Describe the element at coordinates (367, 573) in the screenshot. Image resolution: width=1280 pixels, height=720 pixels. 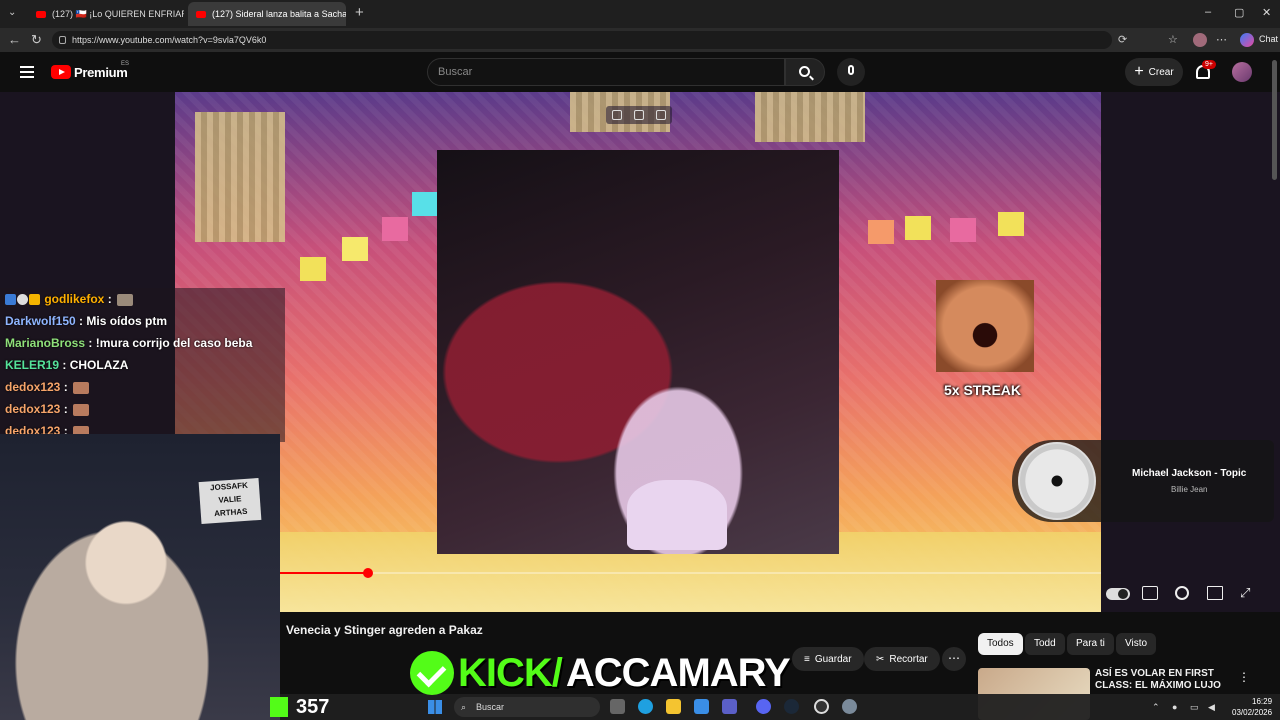
I see `progress-scrubber` at that location.